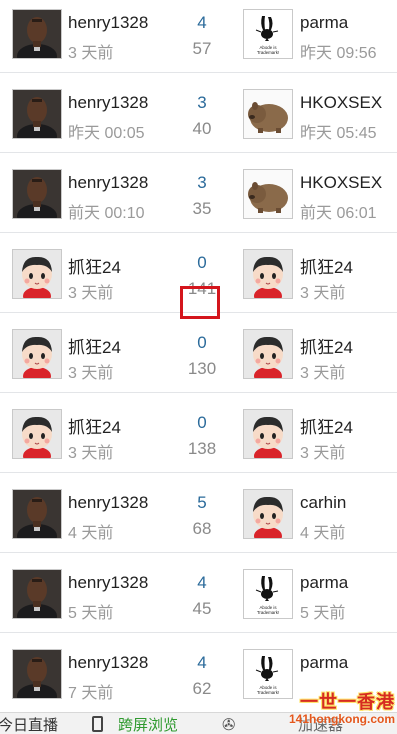  I want to click on watermark-url: 141hongkong.com, so click(341, 719).